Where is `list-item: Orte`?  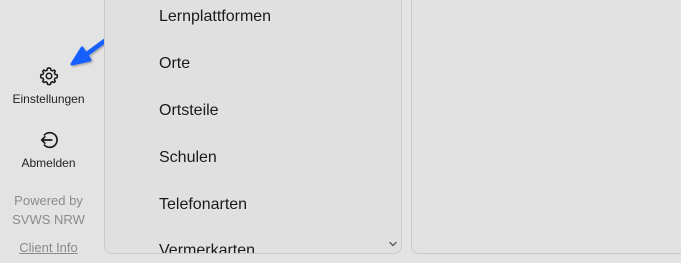
list-item: Orte is located at coordinates (174, 64).